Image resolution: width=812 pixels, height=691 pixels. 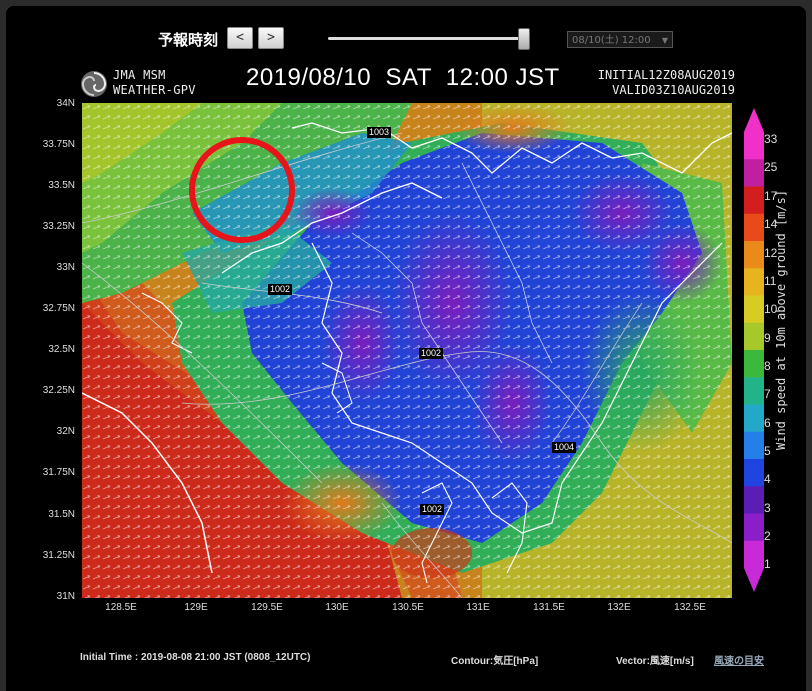 What do you see at coordinates (767, 508) in the screenshot?
I see `colorbar-label: 3` at bounding box center [767, 508].